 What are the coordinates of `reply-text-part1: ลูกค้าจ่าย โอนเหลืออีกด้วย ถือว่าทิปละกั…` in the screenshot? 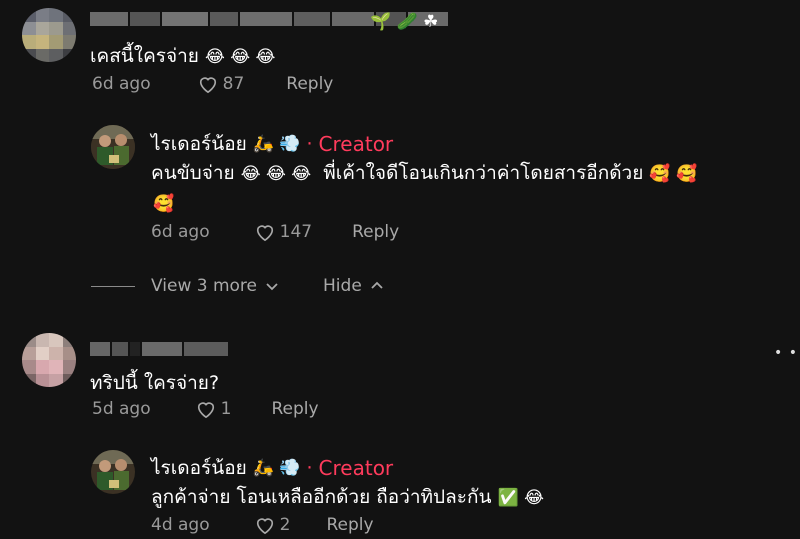 It's located at (321, 497).